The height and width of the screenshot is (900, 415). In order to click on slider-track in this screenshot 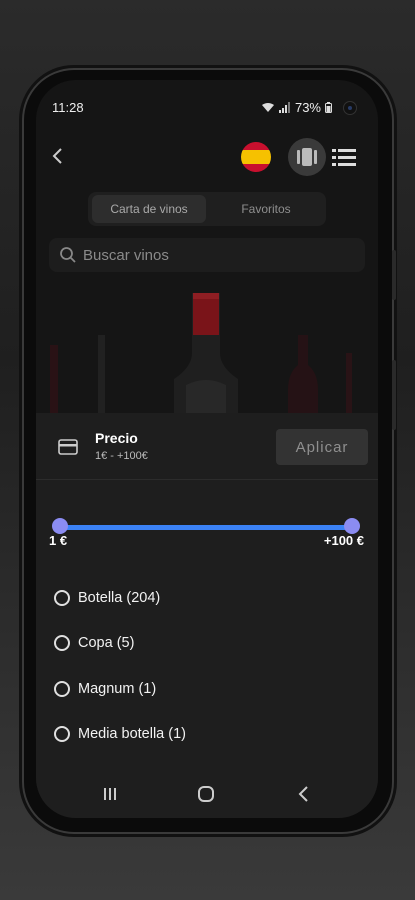, I will do `click(206, 527)`.